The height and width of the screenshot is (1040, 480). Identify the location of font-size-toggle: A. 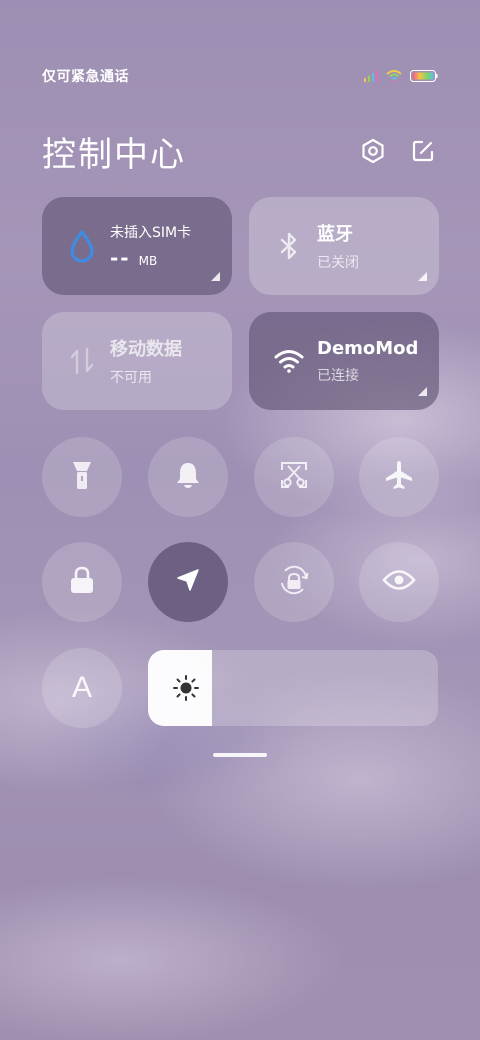
(82, 688).